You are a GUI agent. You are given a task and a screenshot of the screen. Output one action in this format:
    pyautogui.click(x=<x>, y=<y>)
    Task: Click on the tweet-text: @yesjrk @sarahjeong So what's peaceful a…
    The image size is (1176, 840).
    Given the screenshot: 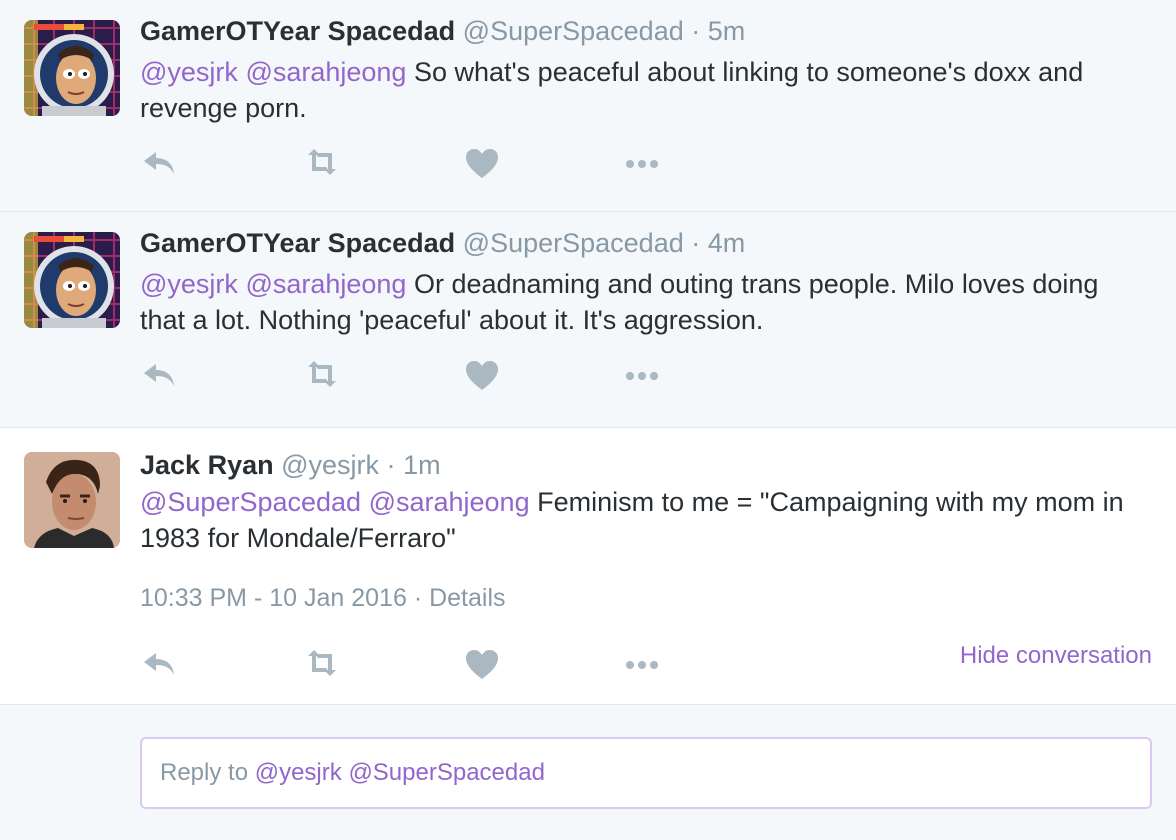 What is the action you would take?
    pyautogui.click(x=645, y=90)
    